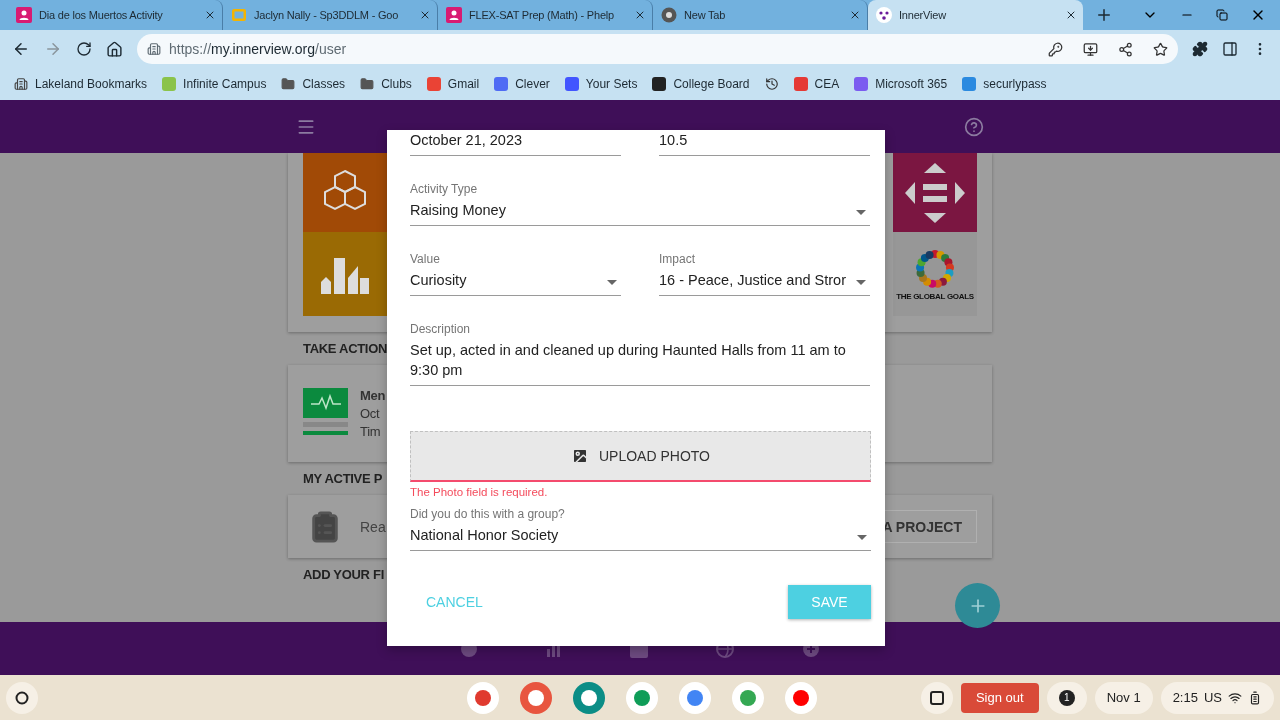 This screenshot has height=720, width=1280. I want to click on select-field: Value Curiosity, so click(515, 273).